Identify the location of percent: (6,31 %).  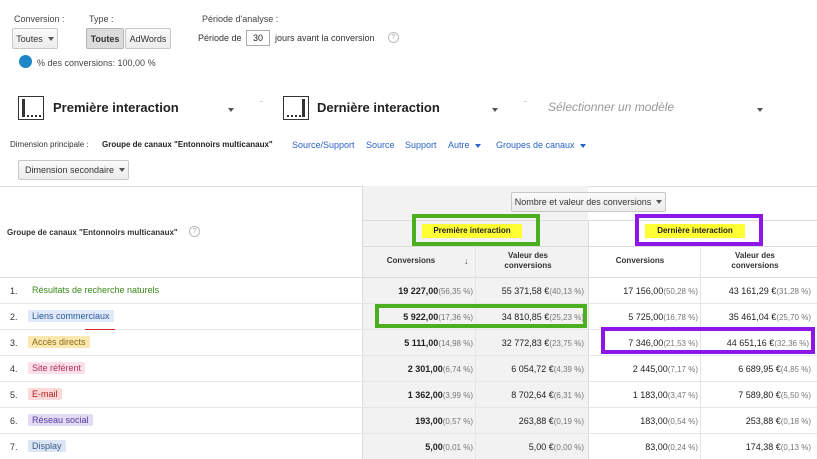
(568, 395).